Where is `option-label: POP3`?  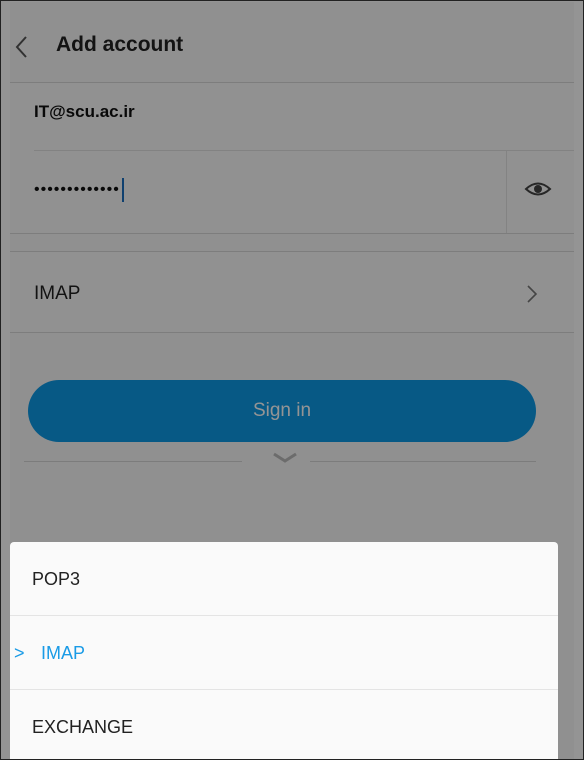
option-label: POP3 is located at coordinates (56, 579).